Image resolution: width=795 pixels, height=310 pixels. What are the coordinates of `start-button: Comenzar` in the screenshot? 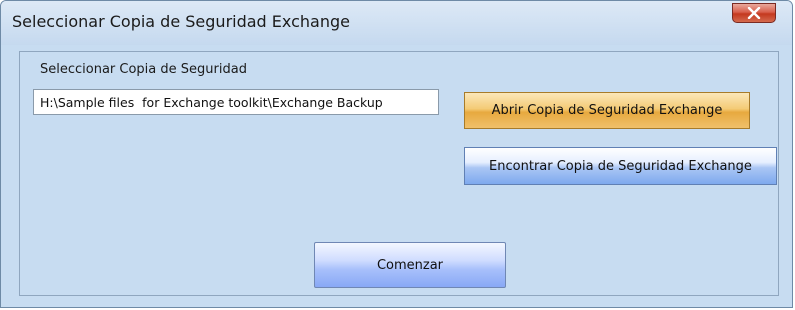 It's located at (410, 265).